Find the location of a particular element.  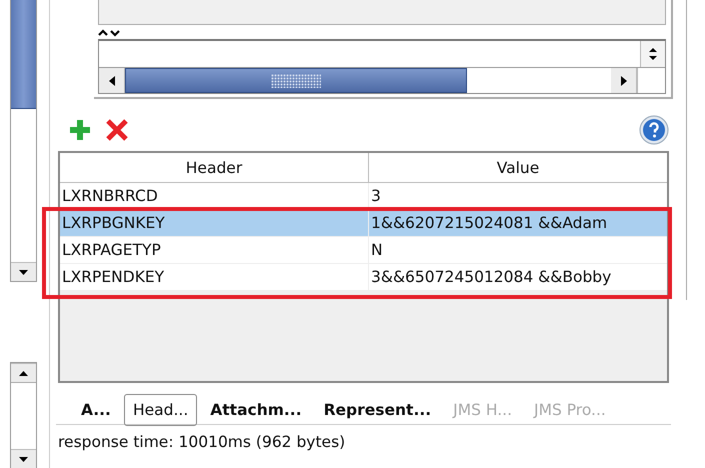

table-row: LXRPAGETYP N is located at coordinates (363, 250).